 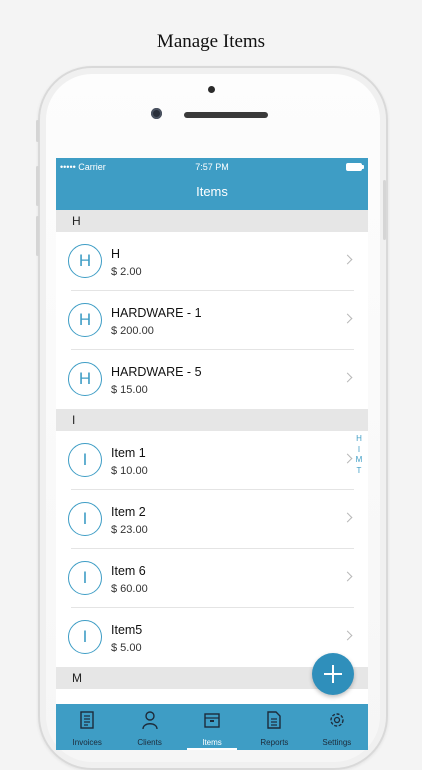 What do you see at coordinates (87, 720) in the screenshot?
I see `invoices-icon` at bounding box center [87, 720].